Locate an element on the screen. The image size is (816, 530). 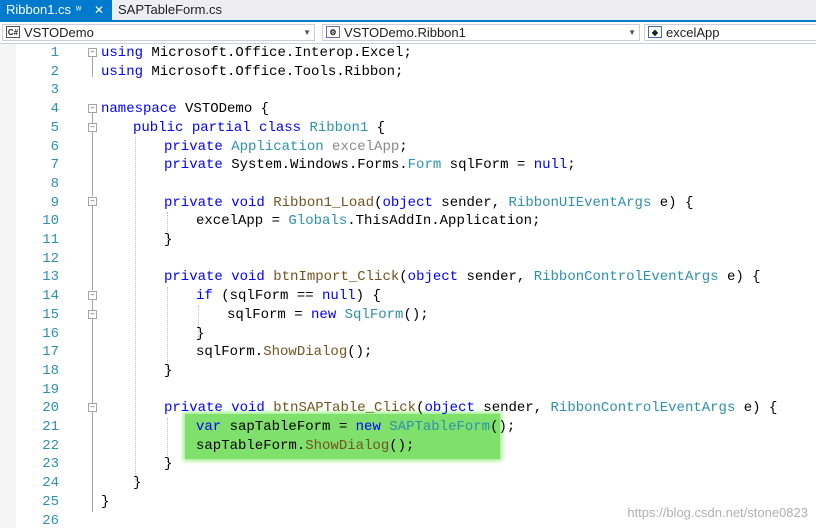
class-name: VSTODemo.Ribbon1 is located at coordinates (405, 32).